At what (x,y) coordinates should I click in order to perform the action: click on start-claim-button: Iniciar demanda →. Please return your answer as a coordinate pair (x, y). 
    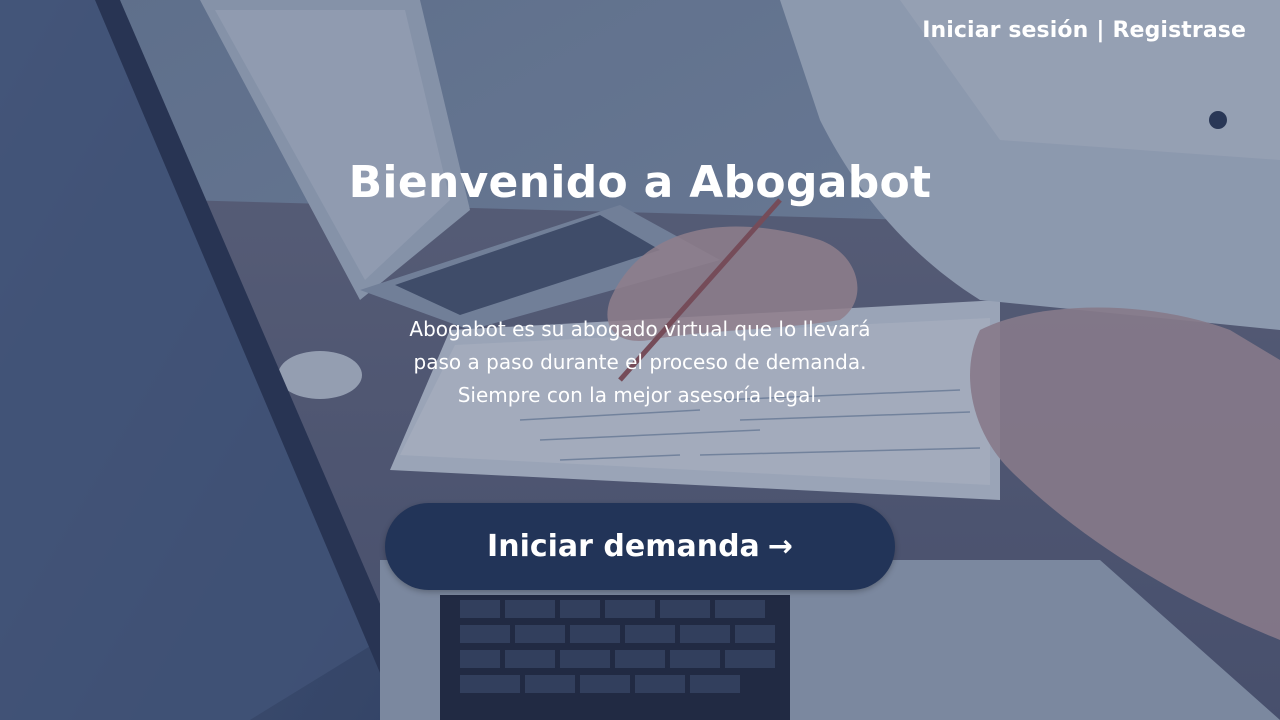
    Looking at the image, I should click on (640, 546).